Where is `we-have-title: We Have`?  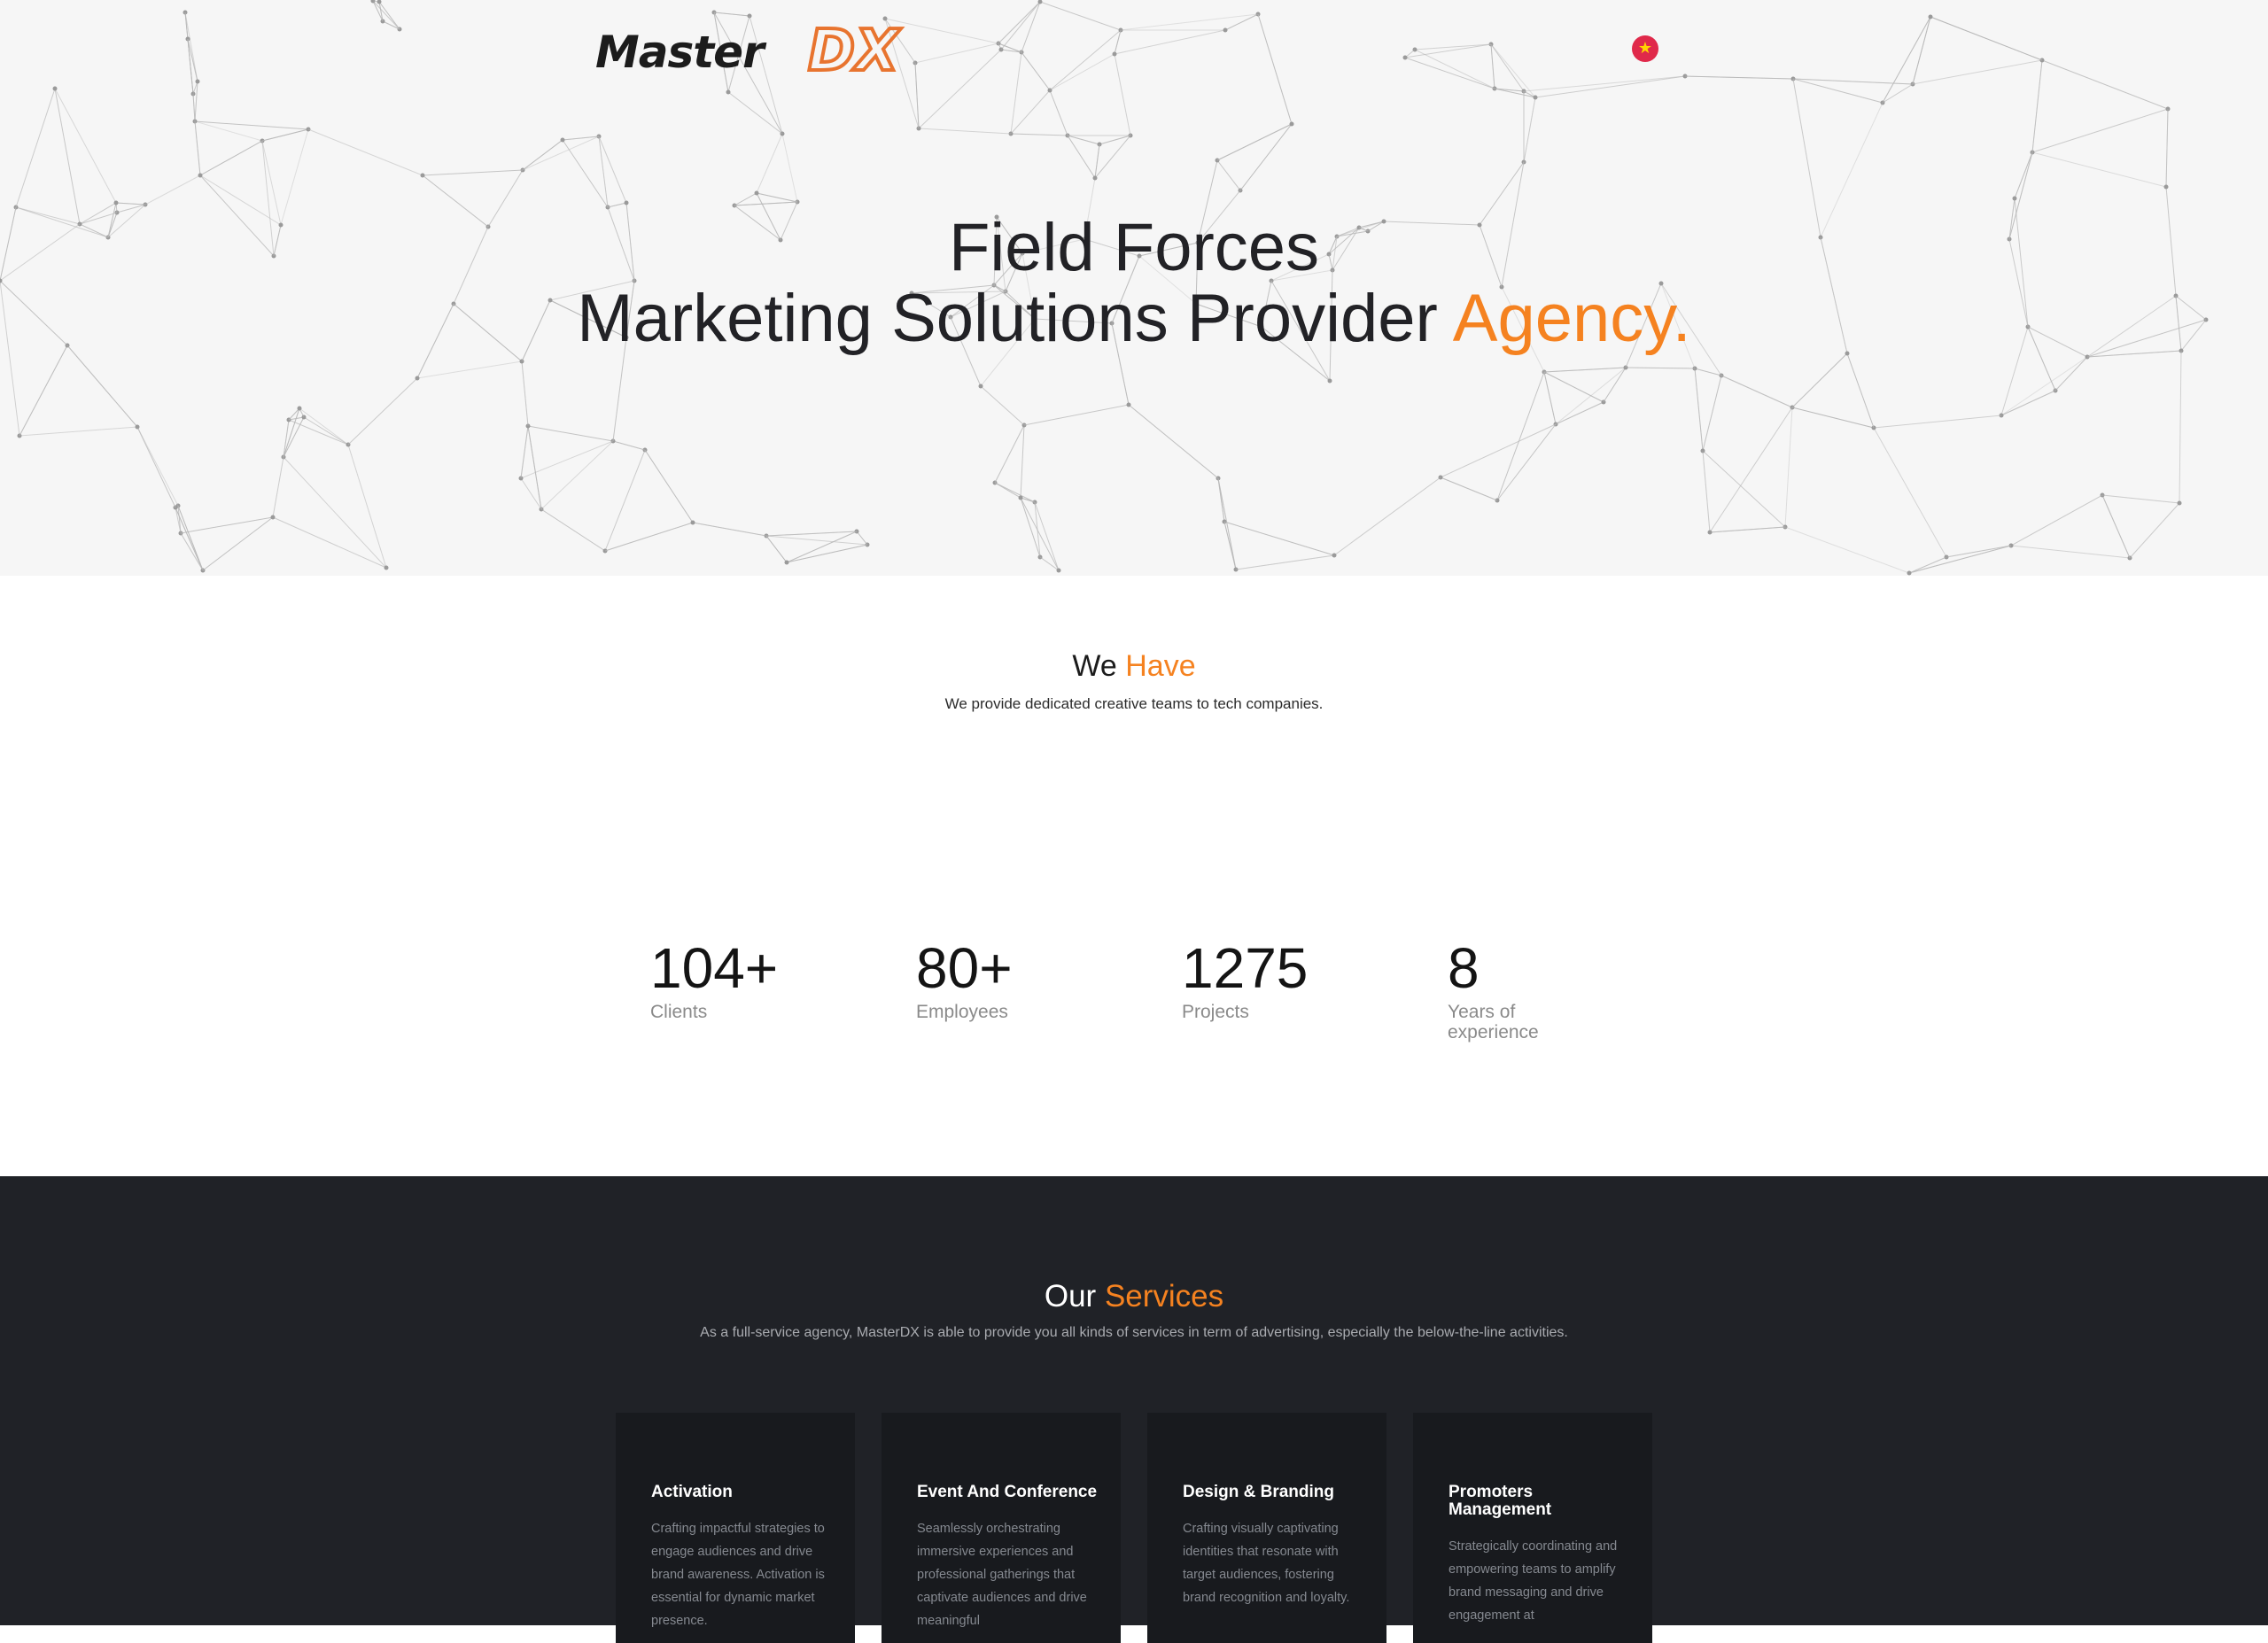
we-have-title: We Have is located at coordinates (1134, 667).